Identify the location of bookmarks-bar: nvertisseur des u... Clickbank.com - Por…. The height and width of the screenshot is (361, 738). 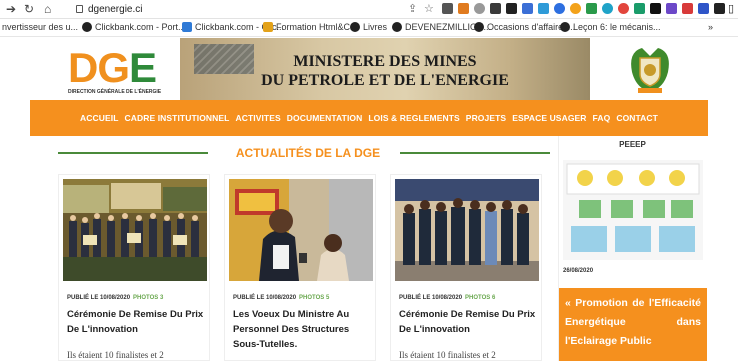
(369, 28).